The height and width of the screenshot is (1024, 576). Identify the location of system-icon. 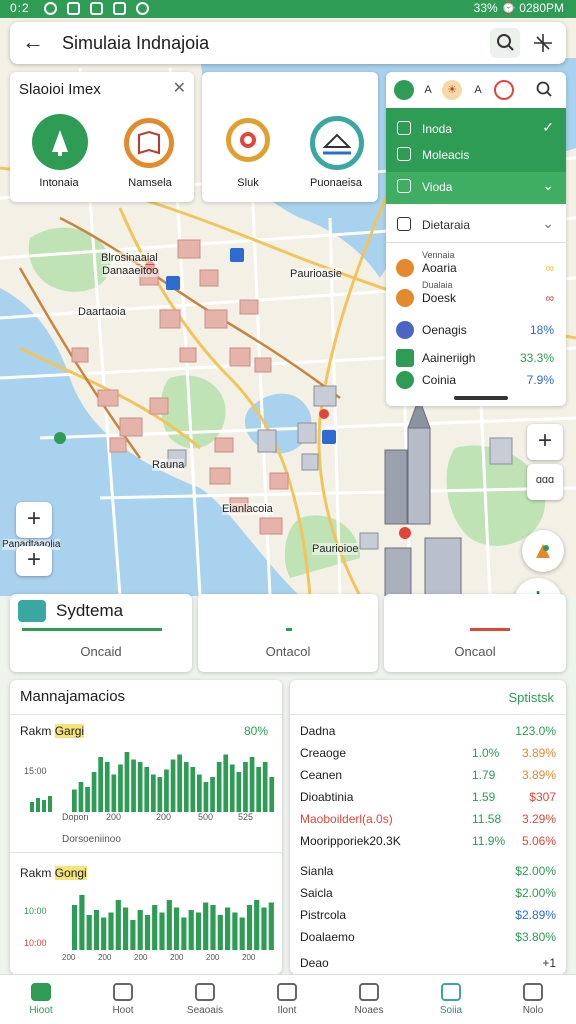
(32, 611).